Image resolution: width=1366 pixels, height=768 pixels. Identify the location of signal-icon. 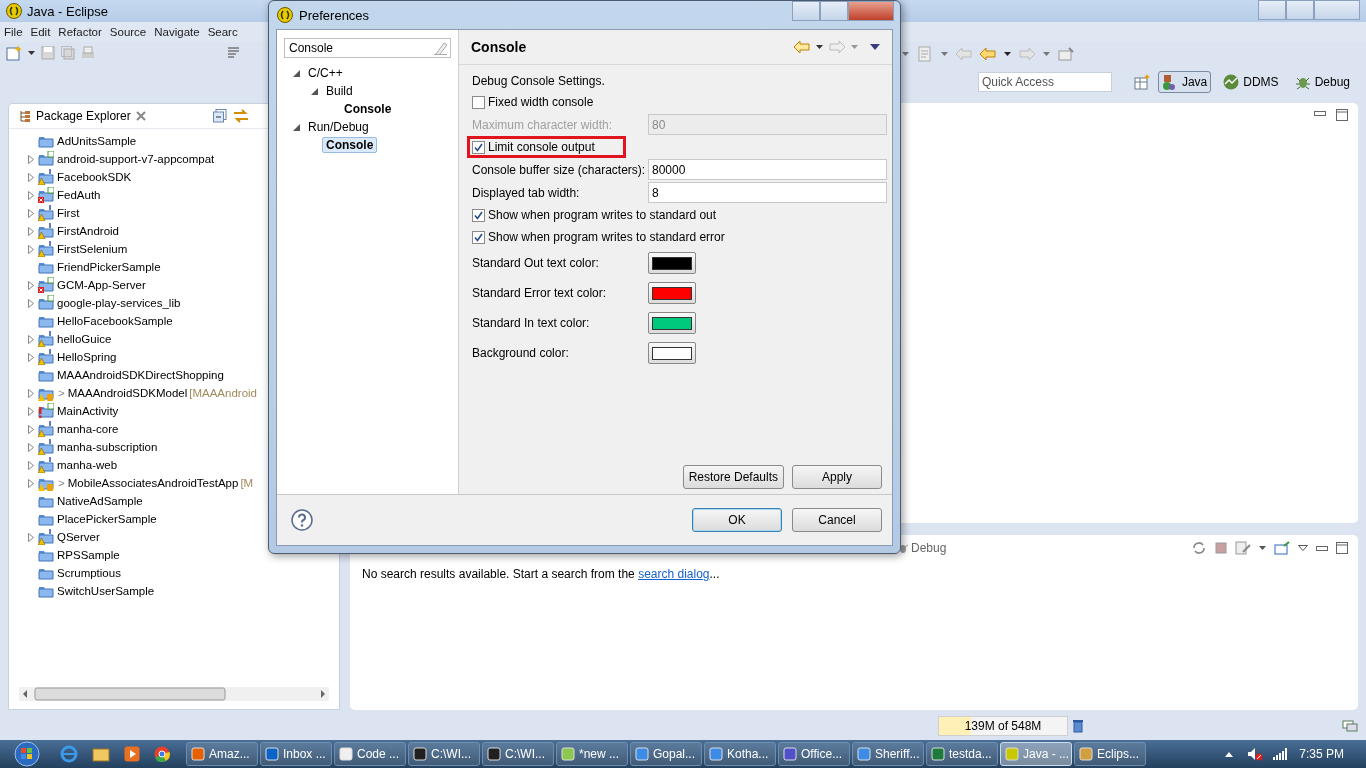
(1280, 754).